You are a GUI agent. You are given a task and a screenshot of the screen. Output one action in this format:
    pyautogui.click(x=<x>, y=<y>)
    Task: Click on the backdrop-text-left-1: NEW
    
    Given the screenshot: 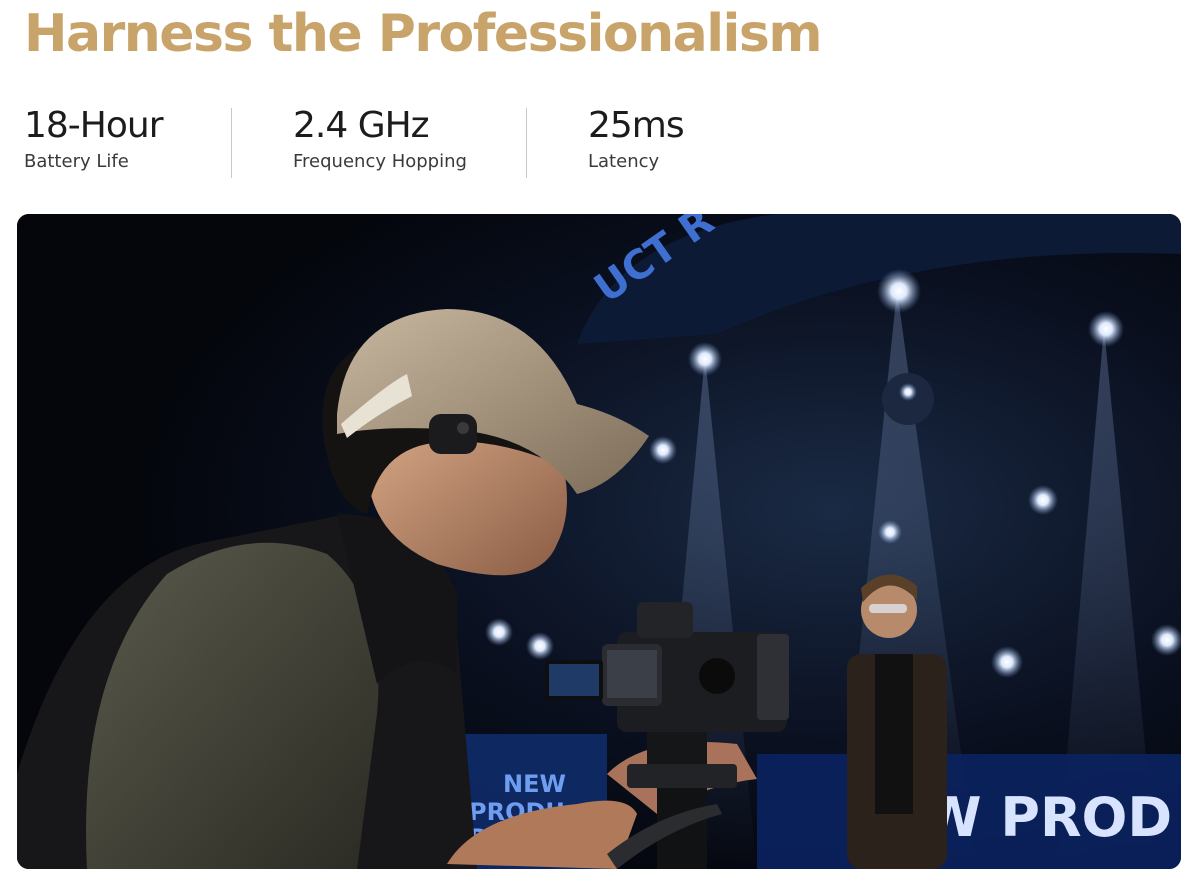 What is the action you would take?
    pyautogui.click(x=534, y=784)
    